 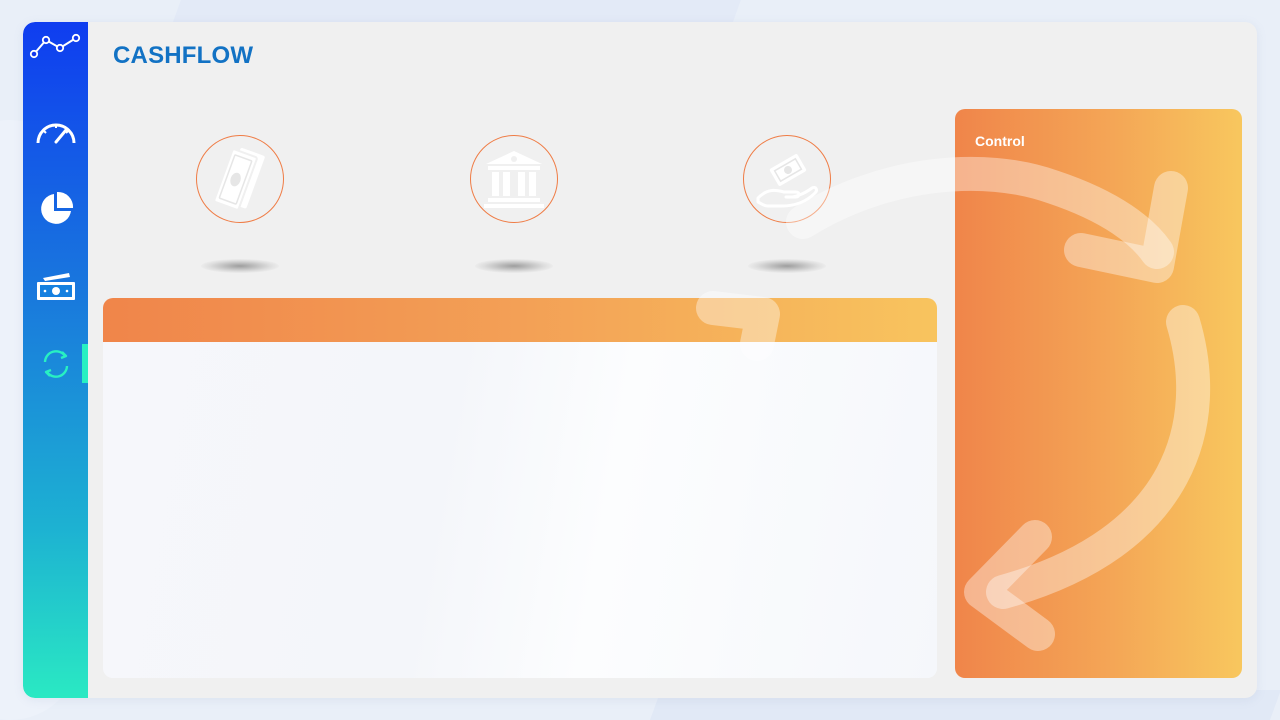 I want to click on kpi-hand-money, so click(x=787, y=204).